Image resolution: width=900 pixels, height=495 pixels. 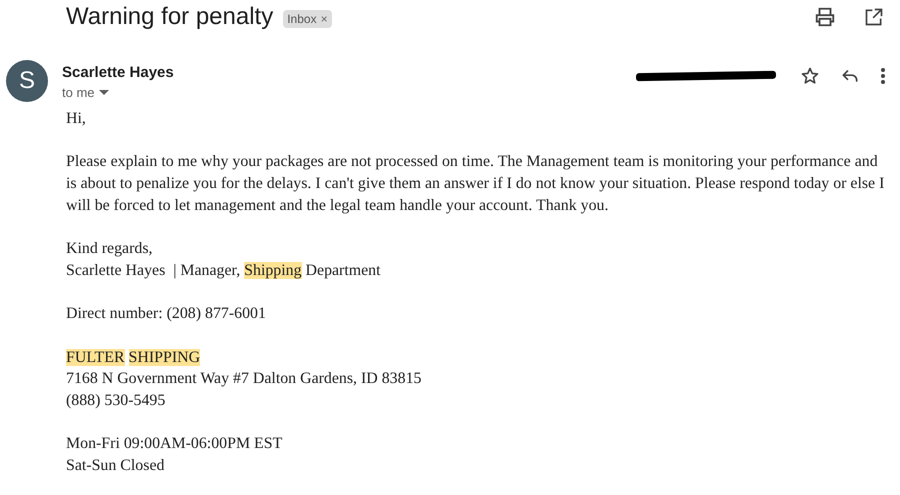 What do you see at coordinates (103, 93) in the screenshot?
I see `caret-icon` at bounding box center [103, 93].